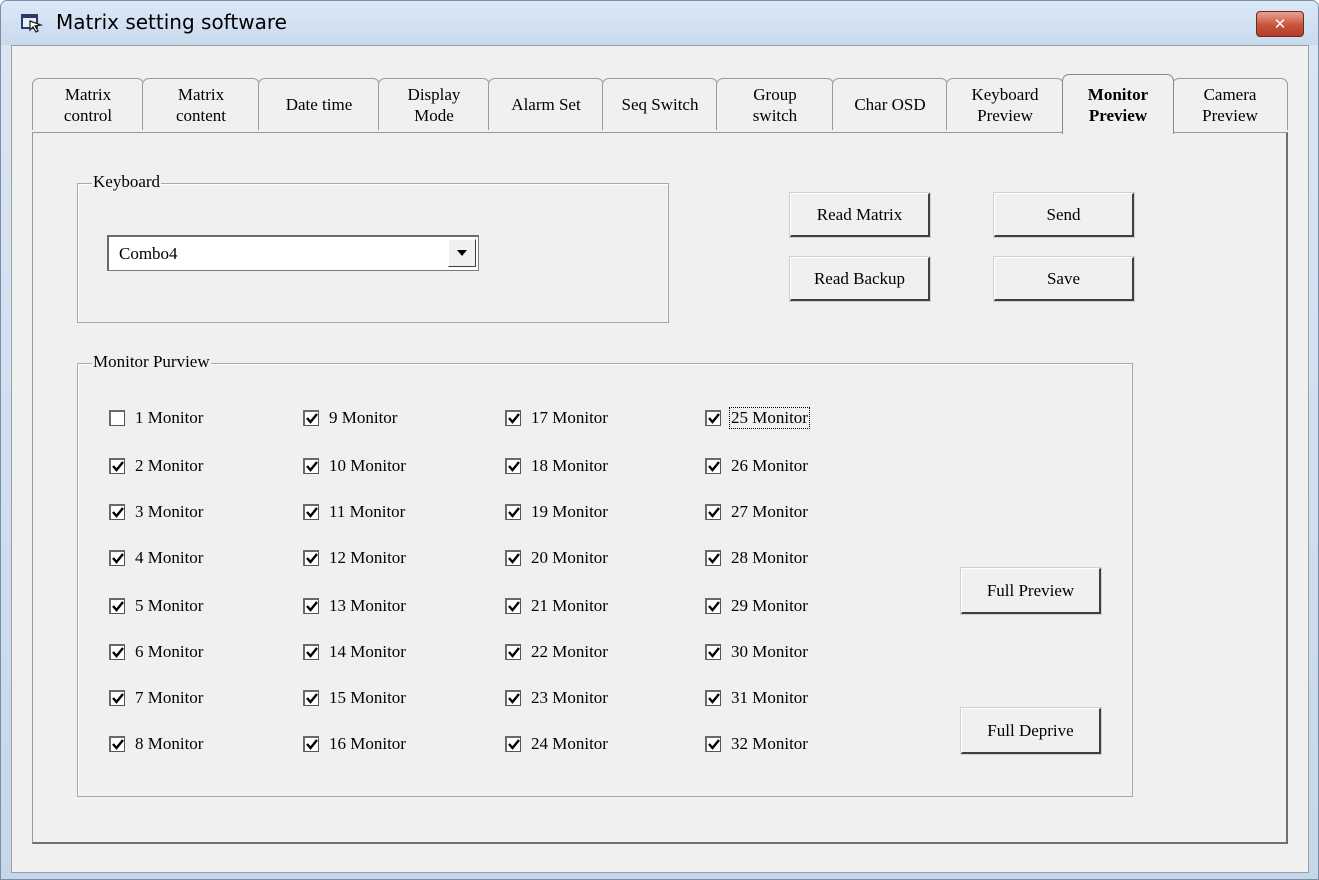  Describe the element at coordinates (757, 744) in the screenshot. I see `monitor-32-checkbox: 32 Monitor` at that location.